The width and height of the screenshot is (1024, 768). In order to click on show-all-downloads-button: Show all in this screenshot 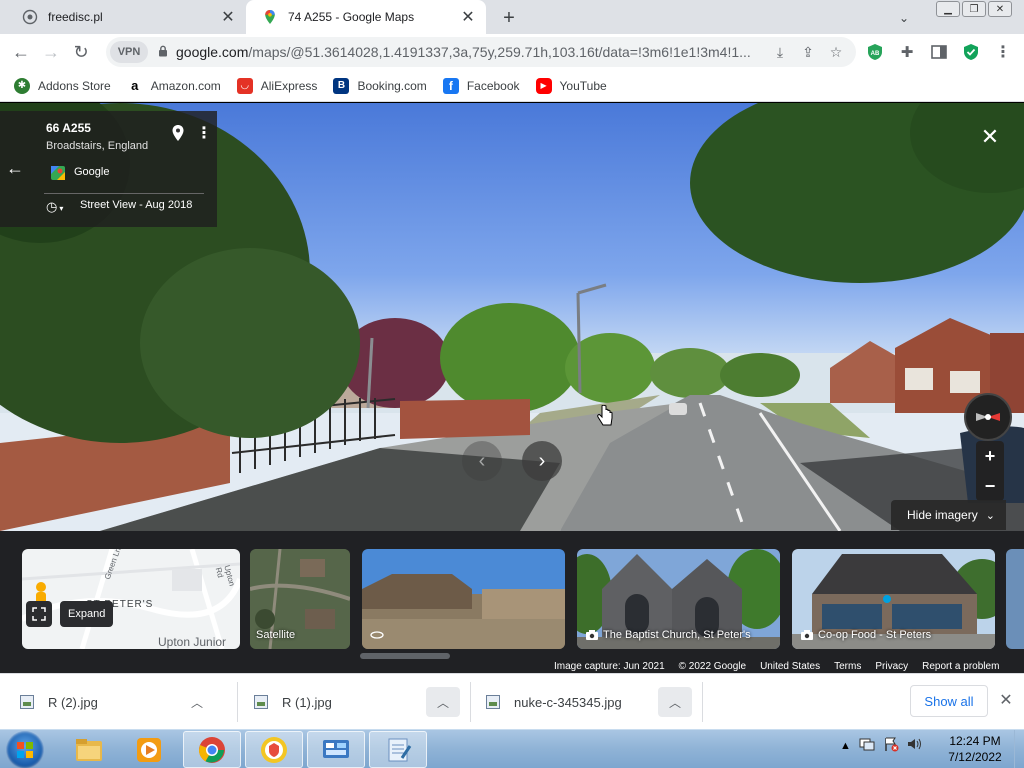, I will do `click(949, 701)`.